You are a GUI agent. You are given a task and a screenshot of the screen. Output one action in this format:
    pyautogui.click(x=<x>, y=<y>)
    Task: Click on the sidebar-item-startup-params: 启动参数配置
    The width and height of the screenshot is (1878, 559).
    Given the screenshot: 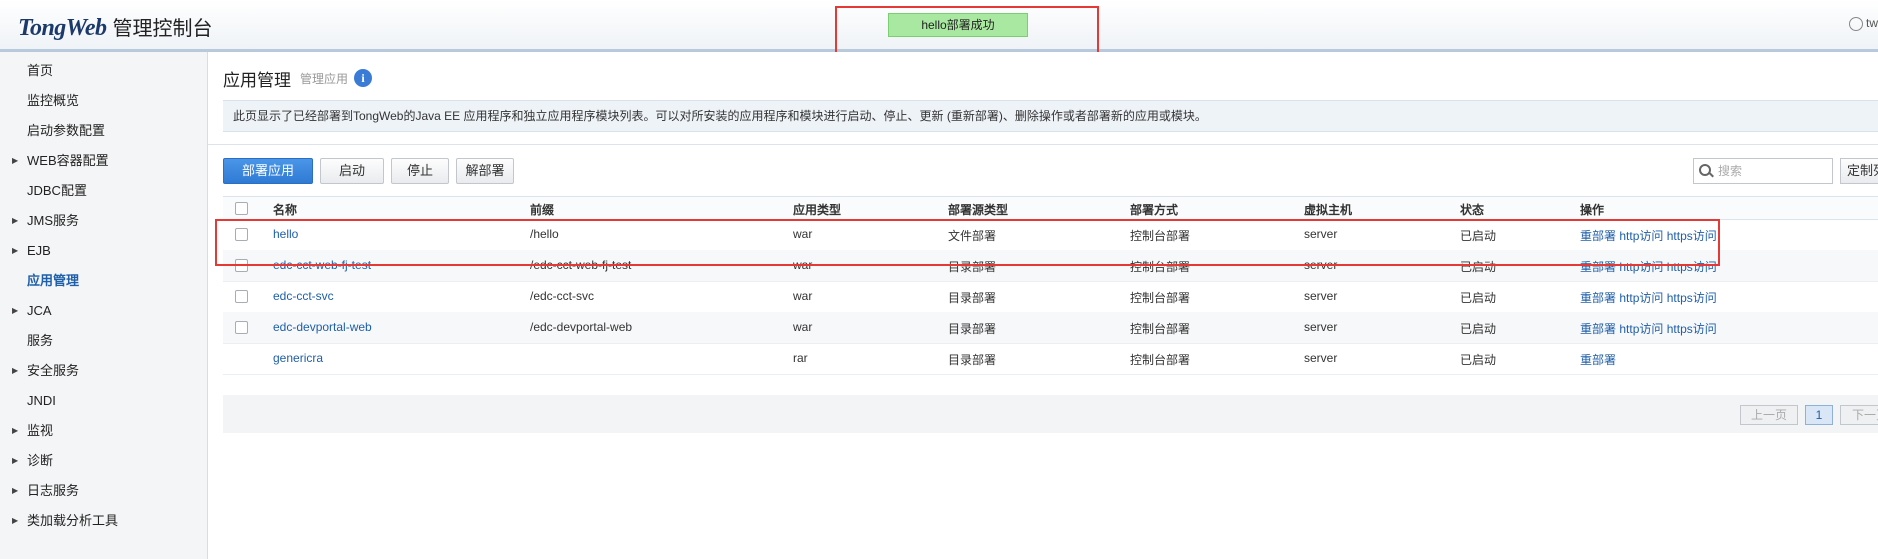 What is the action you would take?
    pyautogui.click(x=103, y=131)
    